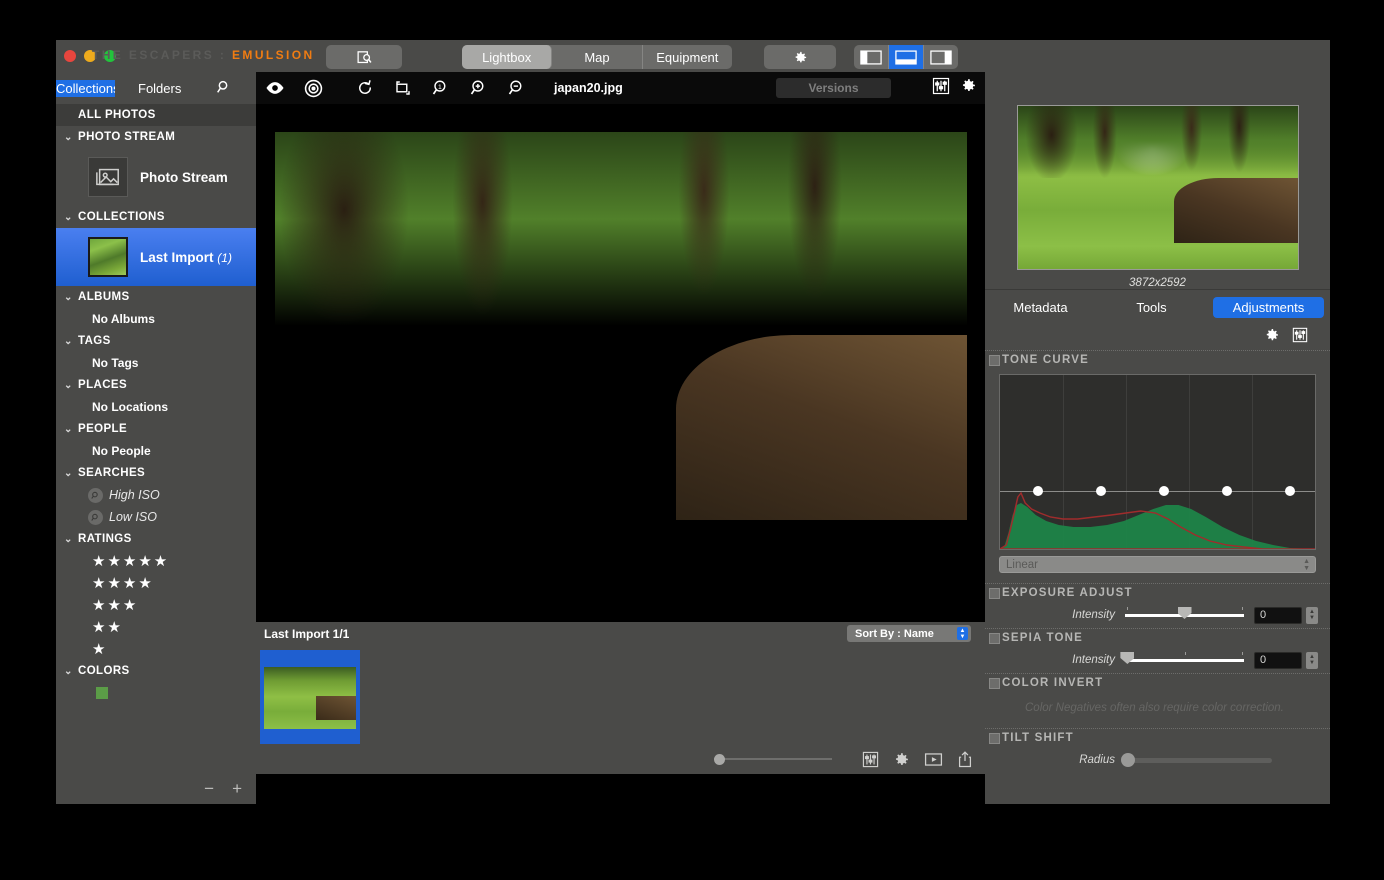 This screenshot has height=880, width=1384. Describe the element at coordinates (479, 88) in the screenshot. I see `zoom-in-icon` at that location.